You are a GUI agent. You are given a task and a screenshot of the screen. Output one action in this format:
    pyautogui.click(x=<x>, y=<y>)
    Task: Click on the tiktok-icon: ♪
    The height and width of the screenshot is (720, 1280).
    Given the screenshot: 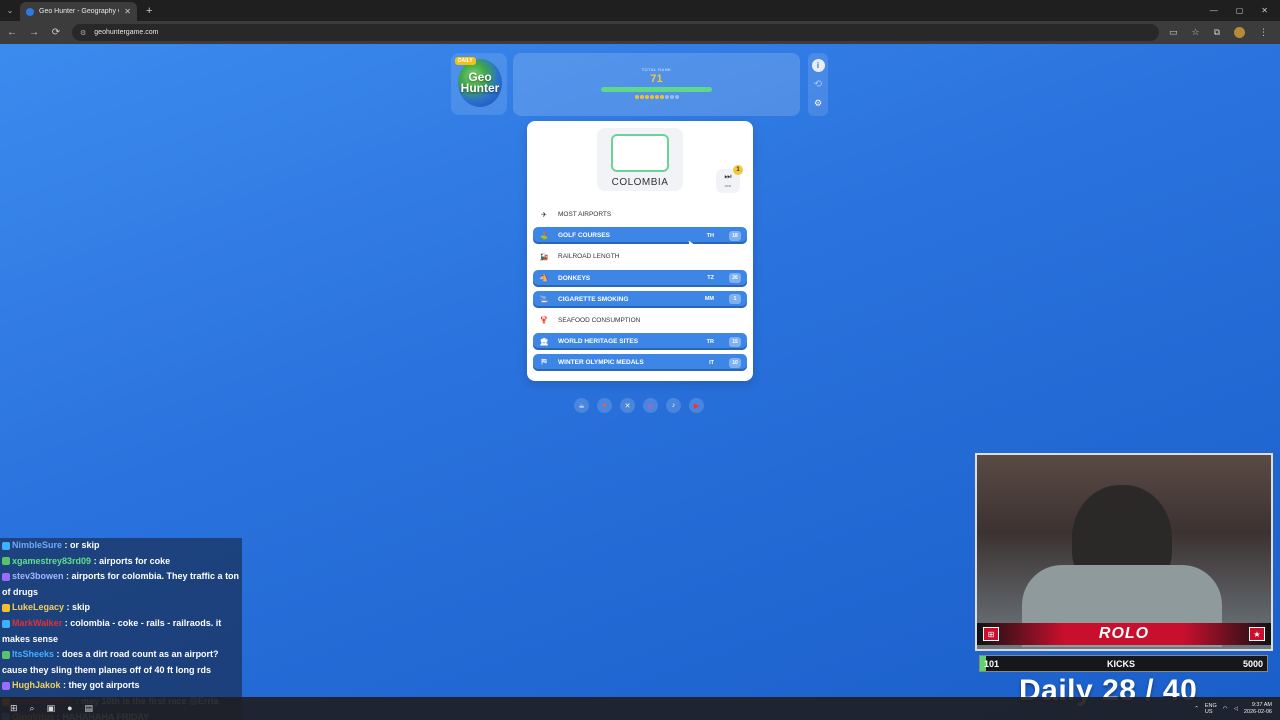 What is the action you would take?
    pyautogui.click(x=673, y=405)
    